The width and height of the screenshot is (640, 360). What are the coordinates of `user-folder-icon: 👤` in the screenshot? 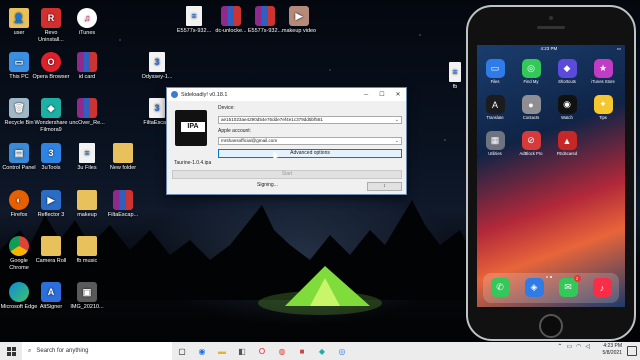 It's located at (19, 18).